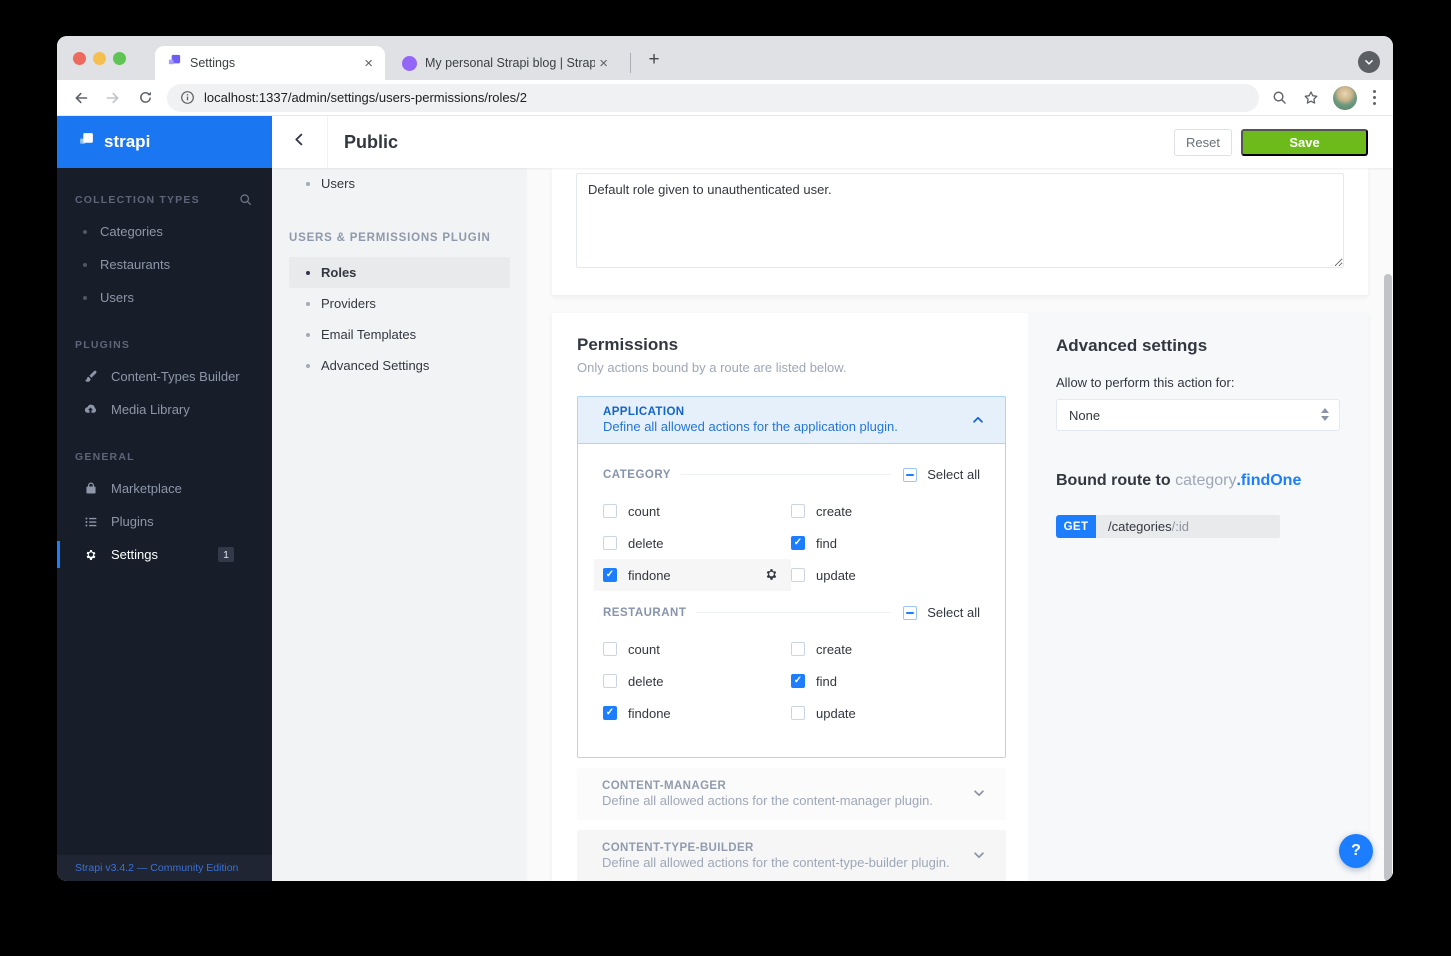 The height and width of the screenshot is (956, 1451). What do you see at coordinates (1374, 98) in the screenshot?
I see `browser-menu-icon` at bounding box center [1374, 98].